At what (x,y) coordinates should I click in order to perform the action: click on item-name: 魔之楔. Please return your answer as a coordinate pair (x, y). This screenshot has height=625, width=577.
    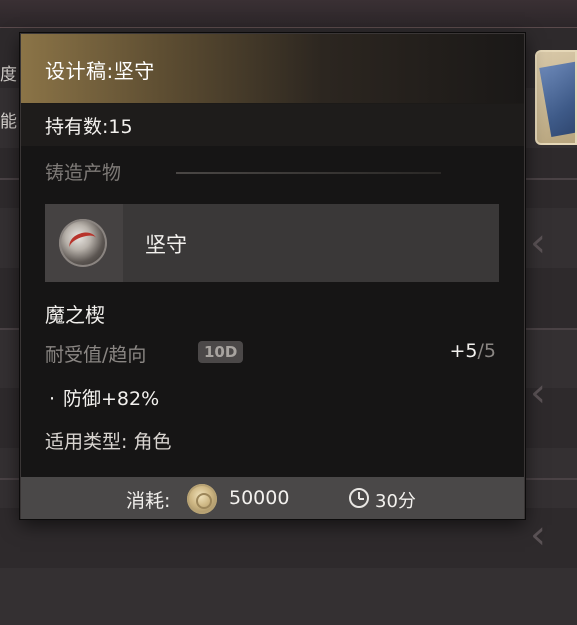
    Looking at the image, I should click on (75, 315).